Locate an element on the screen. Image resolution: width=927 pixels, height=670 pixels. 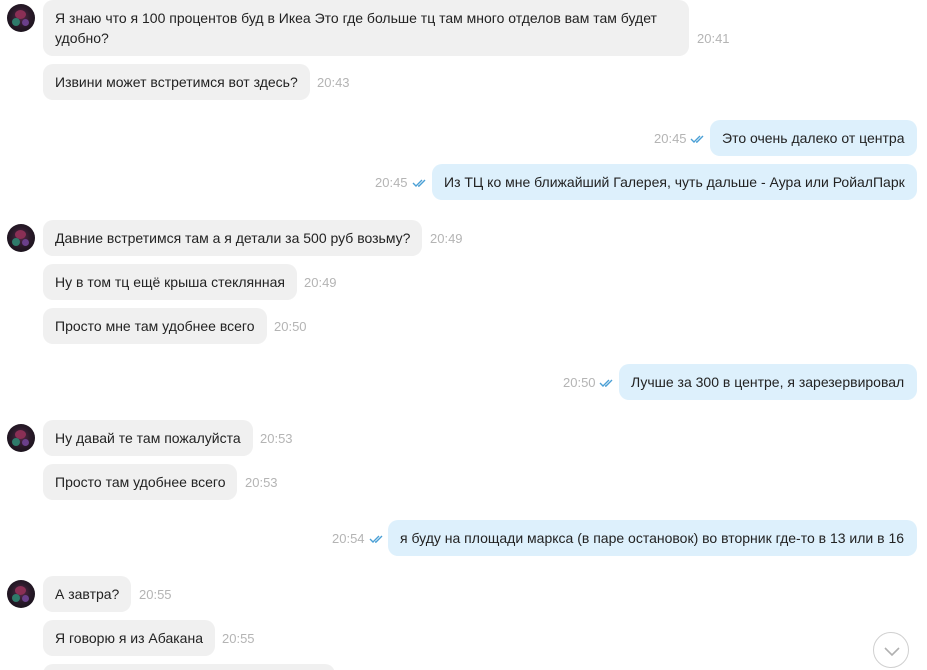
message-text: Ну давай те там пожалуйста is located at coordinates (148, 438).